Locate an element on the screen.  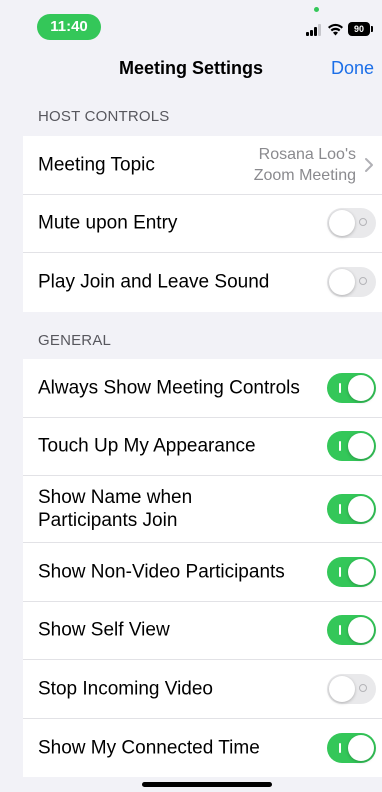
section-header-label: HOST CONTROLS is located at coordinates (104, 116).